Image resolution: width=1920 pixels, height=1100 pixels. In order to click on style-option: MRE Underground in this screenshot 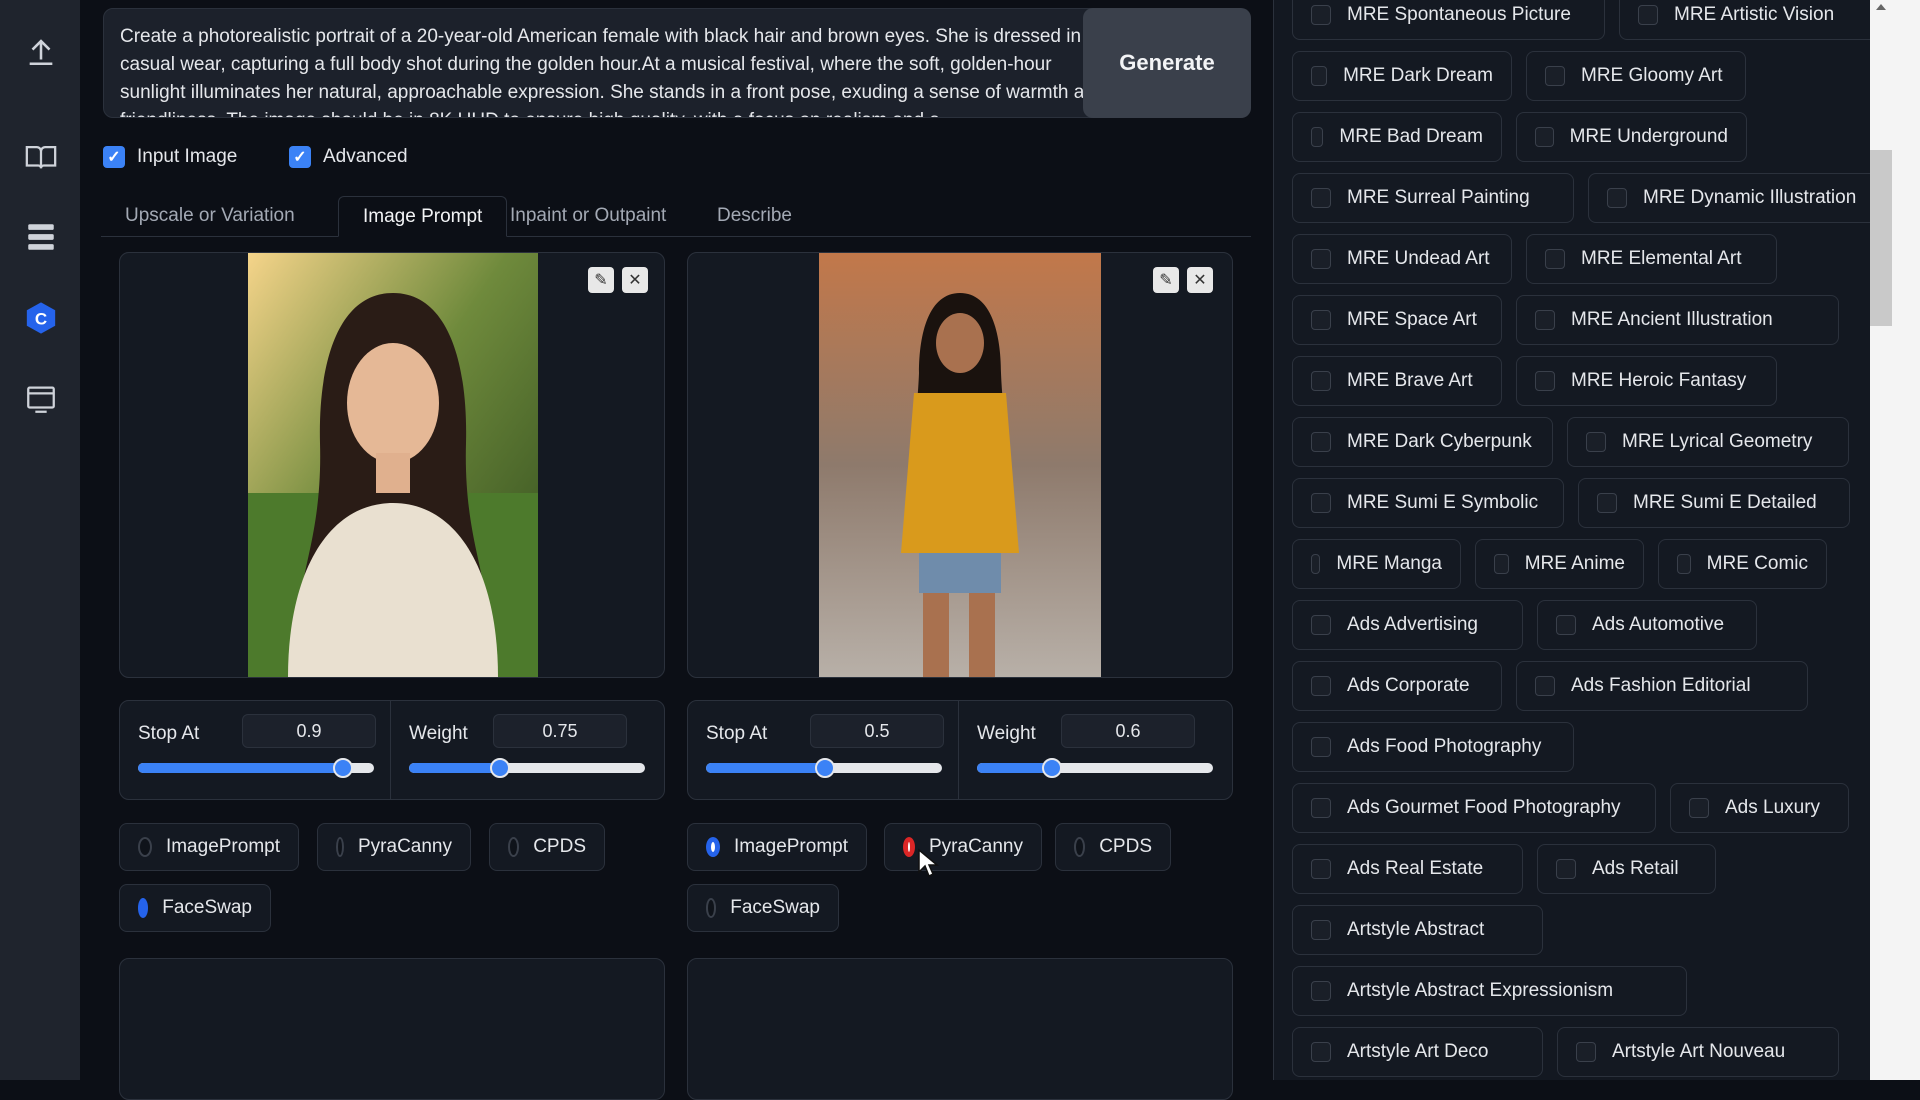, I will do `click(1631, 137)`.